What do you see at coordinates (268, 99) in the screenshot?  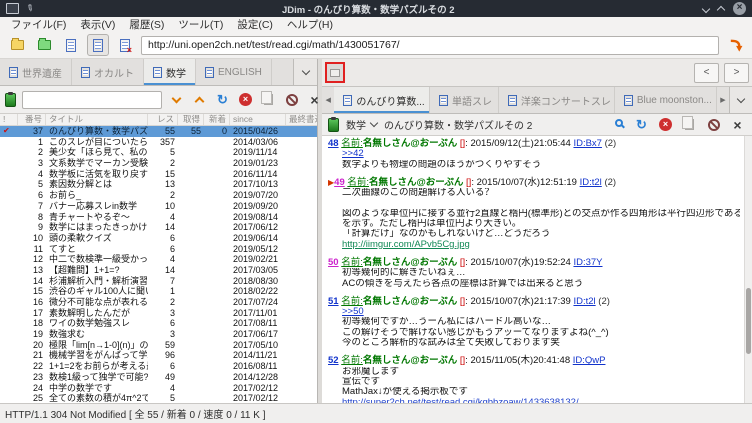 I see `copy-button` at bounding box center [268, 99].